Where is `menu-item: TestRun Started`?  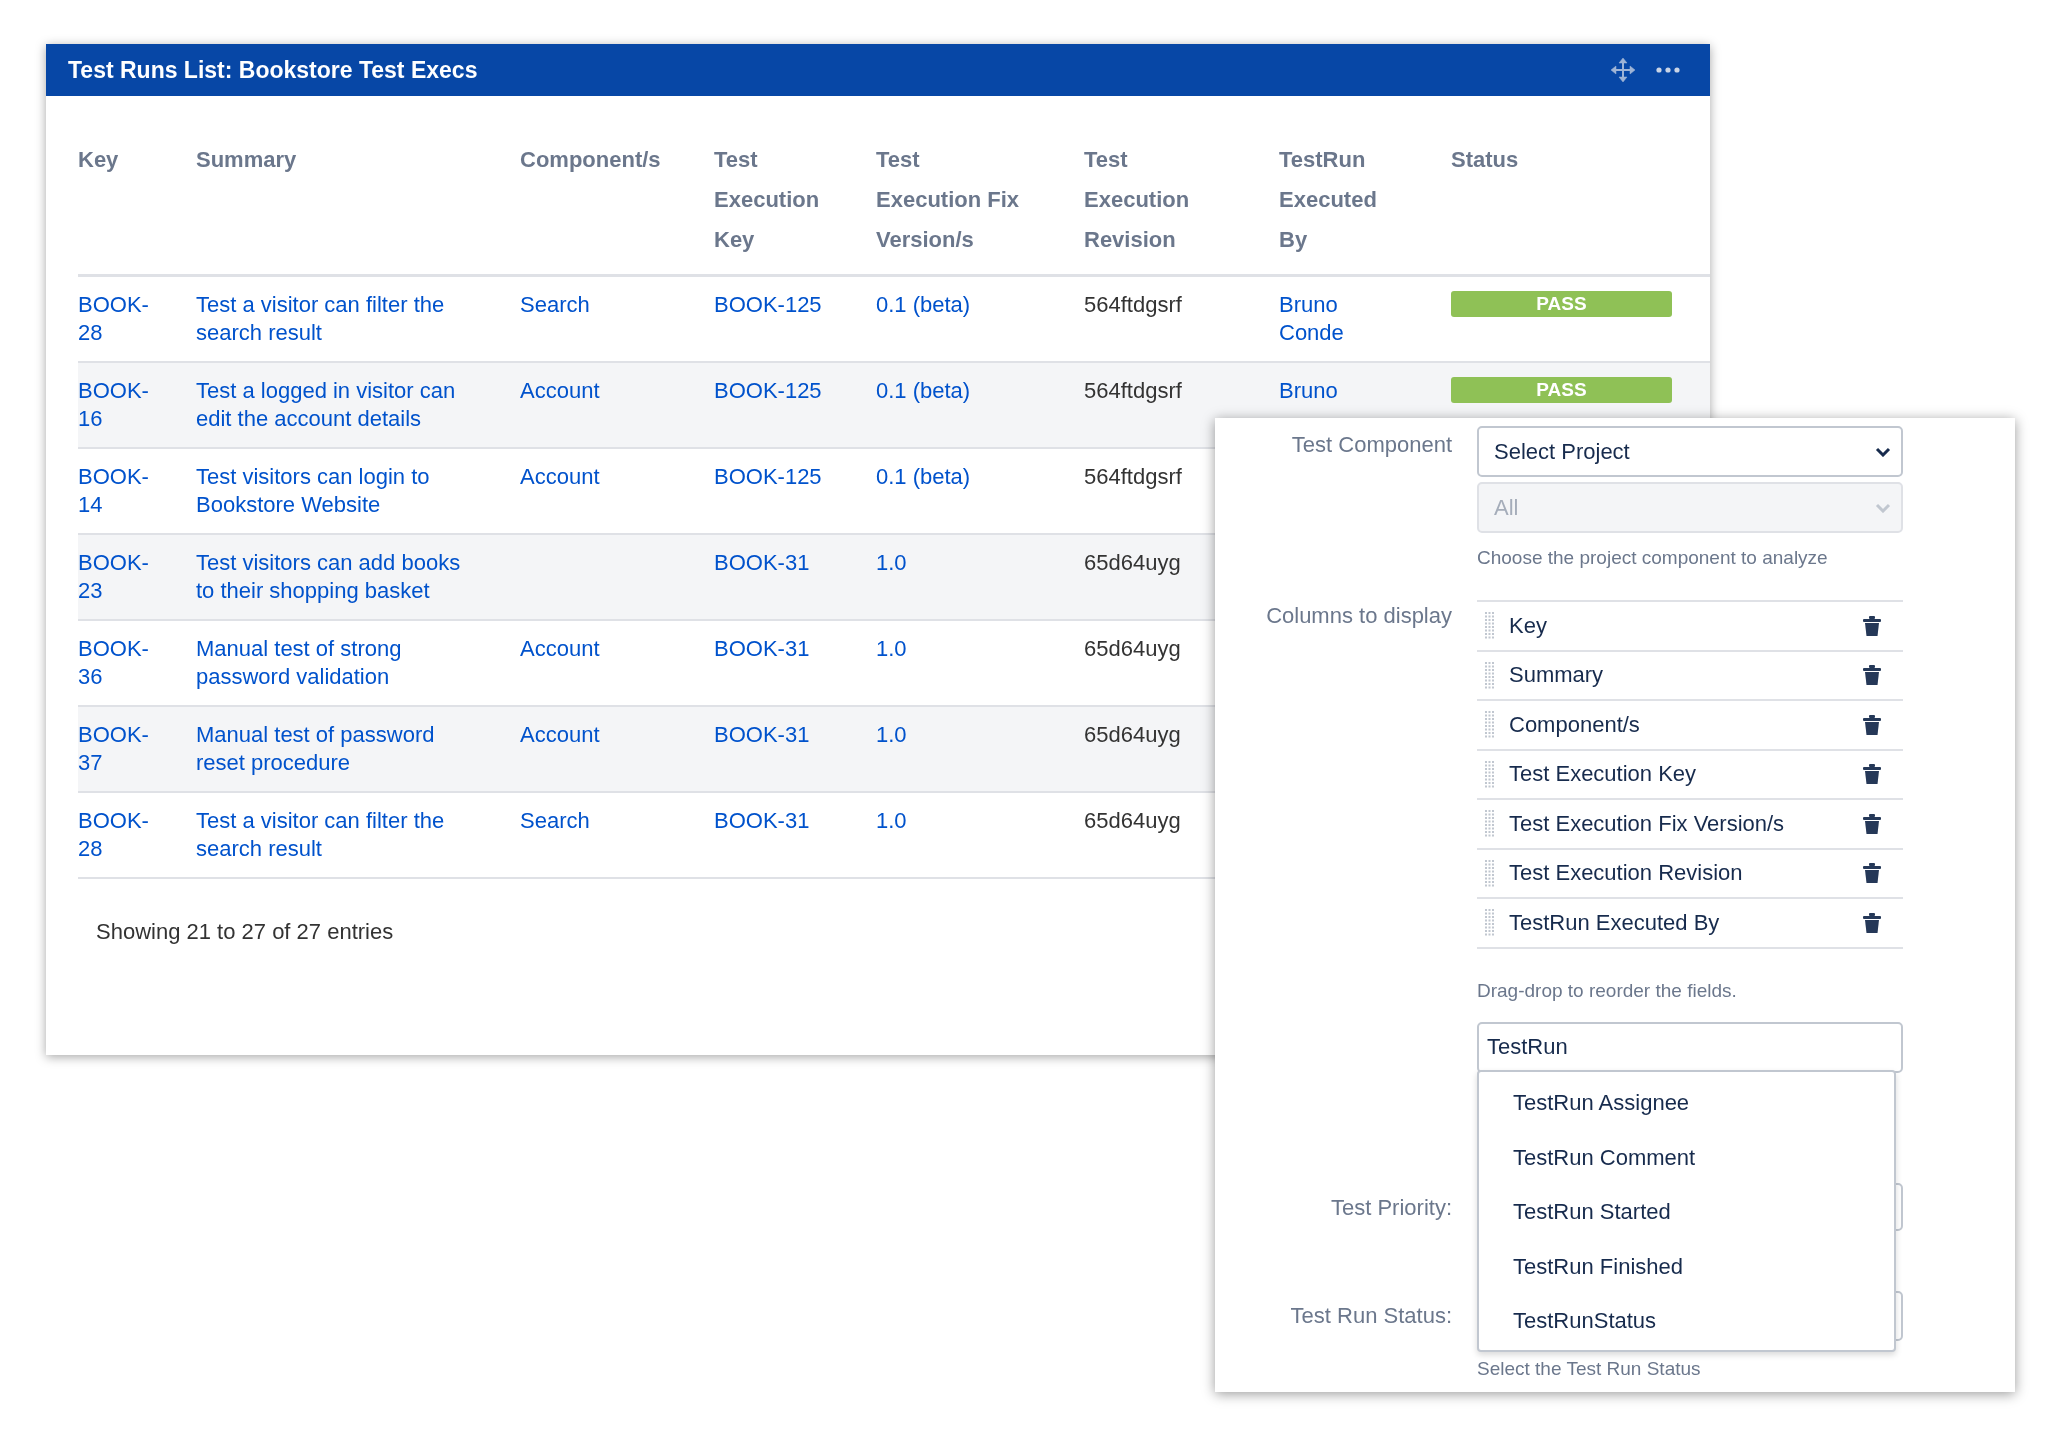 menu-item: TestRun Started is located at coordinates (1686, 1212).